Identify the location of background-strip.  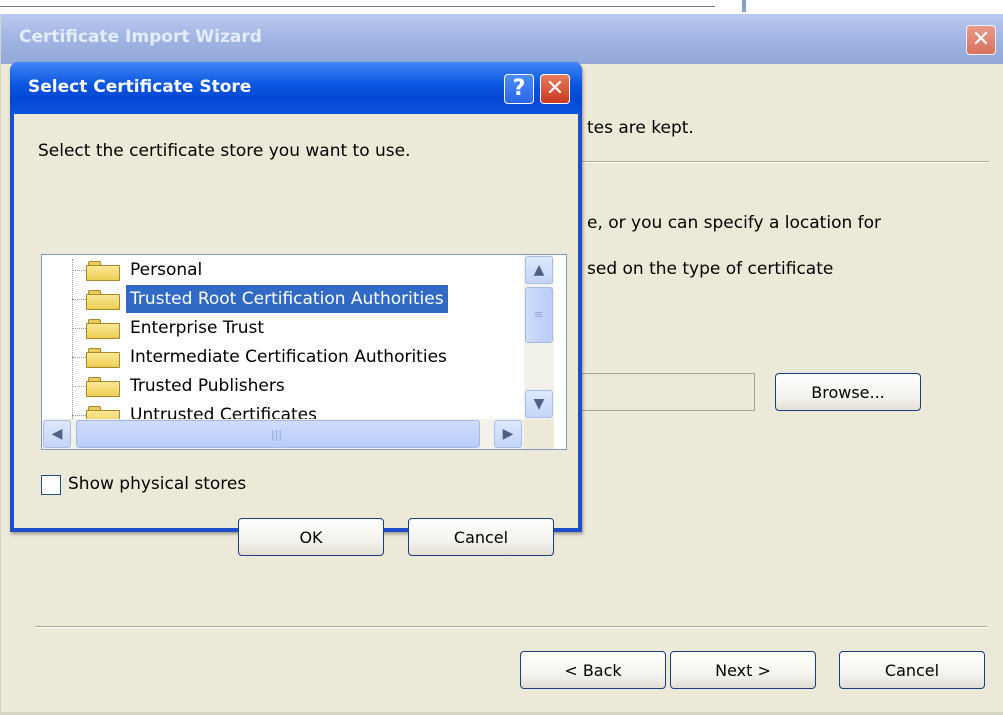
(501, 7).